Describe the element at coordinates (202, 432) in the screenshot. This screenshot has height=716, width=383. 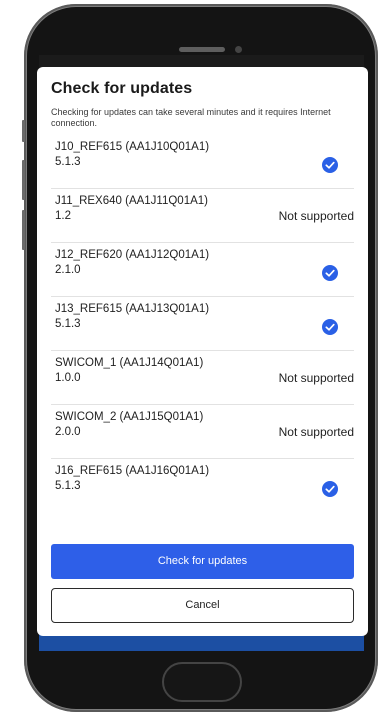
I see `list-item: SWICOM_2 (AA1J15Q01A1) 2.0.0 Not supported` at that location.